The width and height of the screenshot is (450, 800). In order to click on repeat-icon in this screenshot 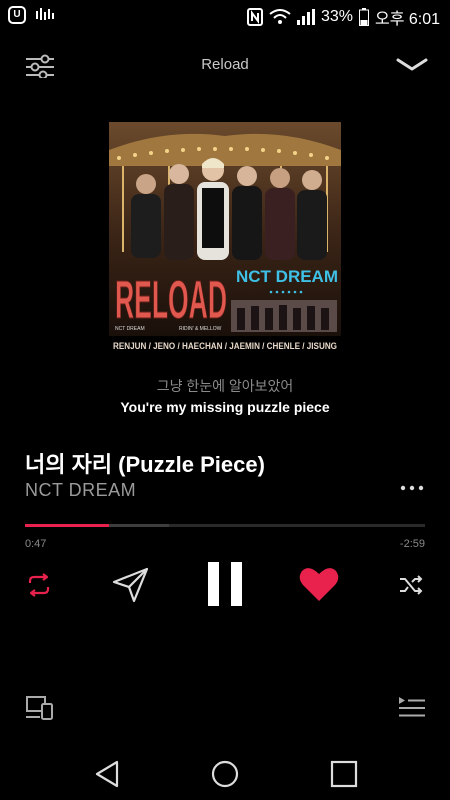, I will do `click(39, 585)`.